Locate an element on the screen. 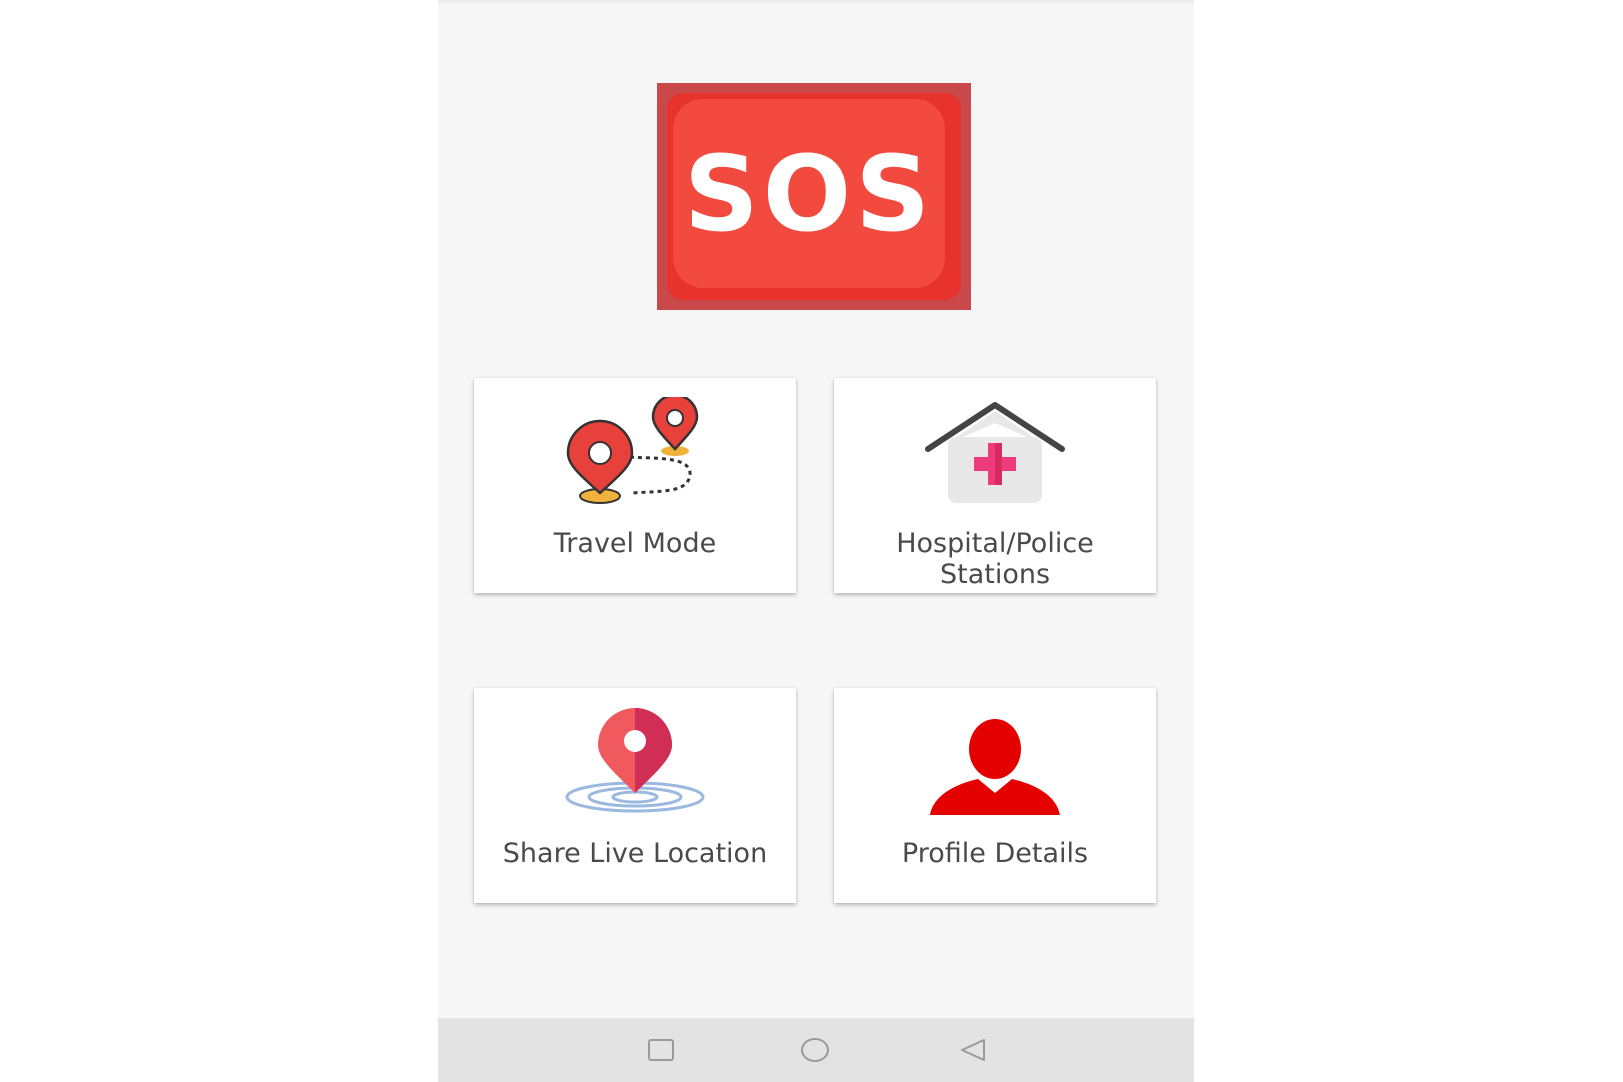 This screenshot has height=1082, width=1623. user-icon is located at coordinates (995, 762).